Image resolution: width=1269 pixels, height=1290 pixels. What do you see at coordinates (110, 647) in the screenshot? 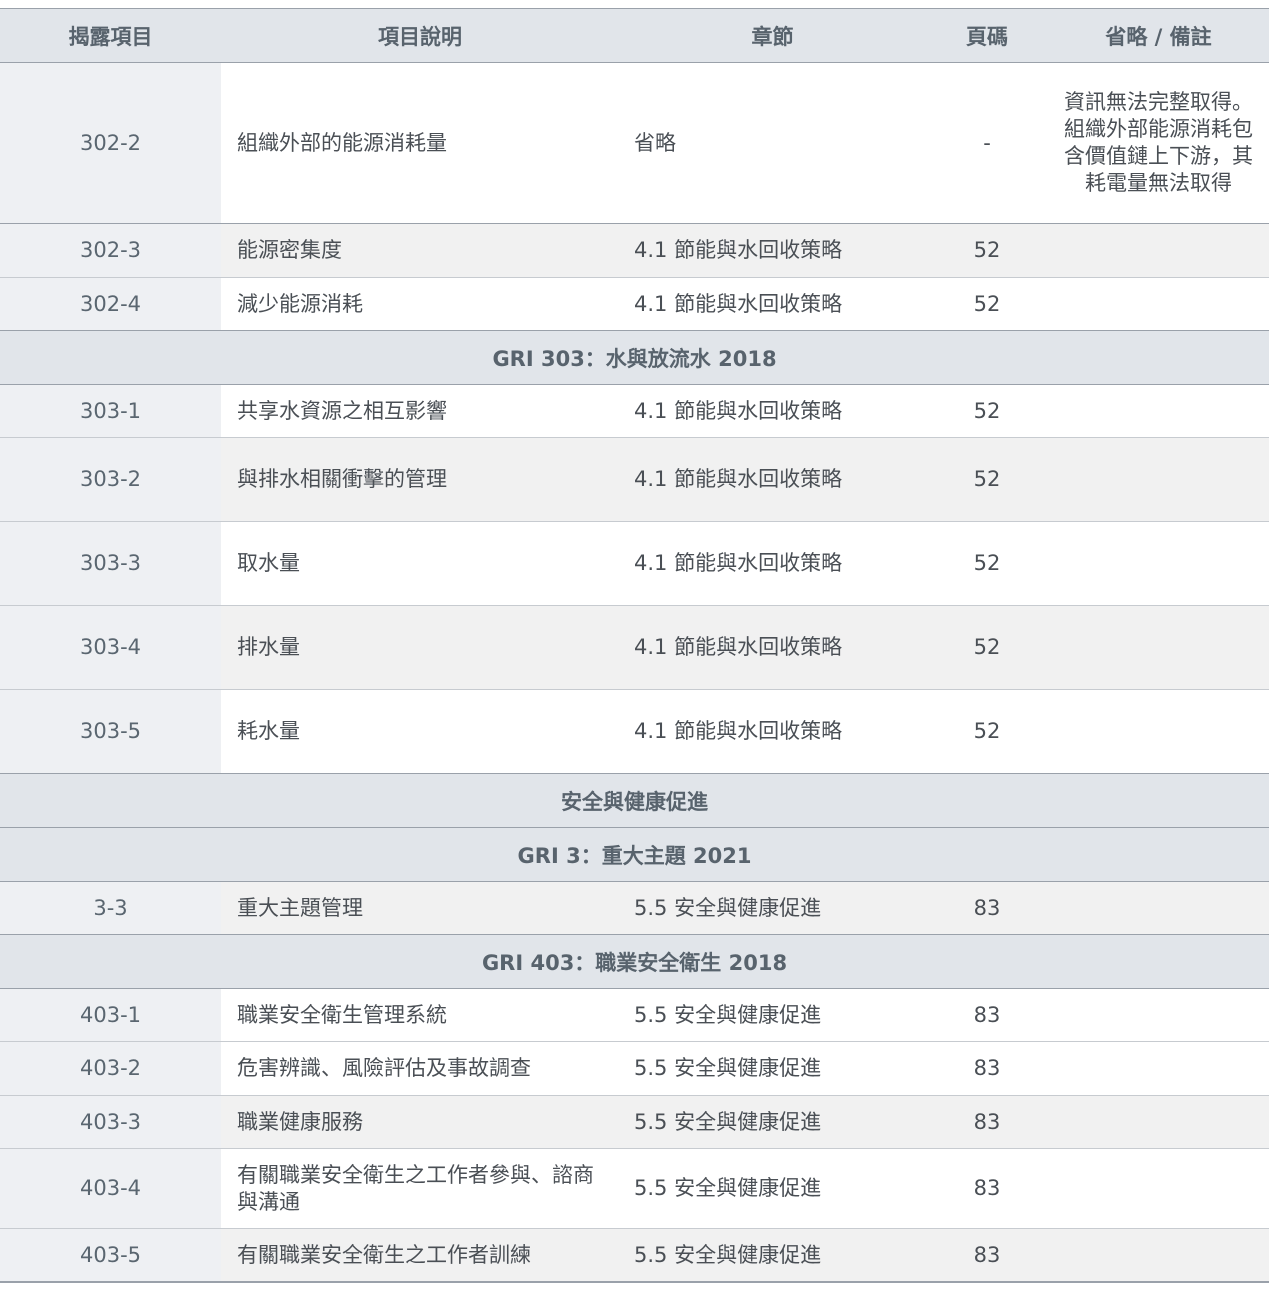
I see `disclosure-id: 303-4` at bounding box center [110, 647].